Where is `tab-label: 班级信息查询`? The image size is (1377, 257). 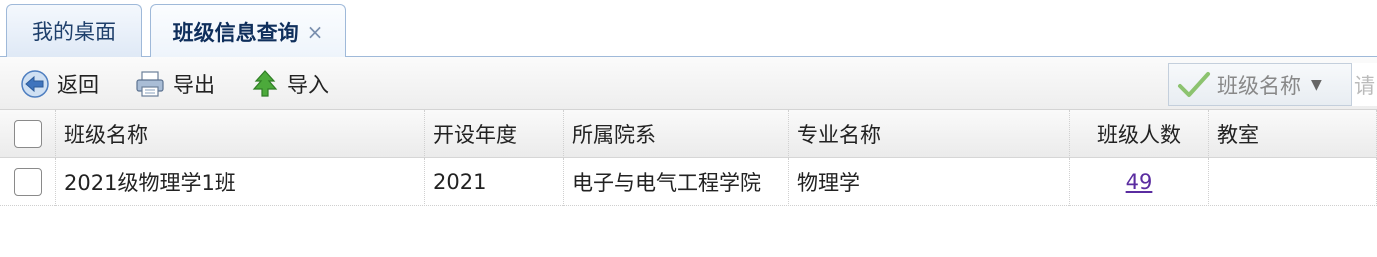
tab-label: 班级信息查询 is located at coordinates (235, 32).